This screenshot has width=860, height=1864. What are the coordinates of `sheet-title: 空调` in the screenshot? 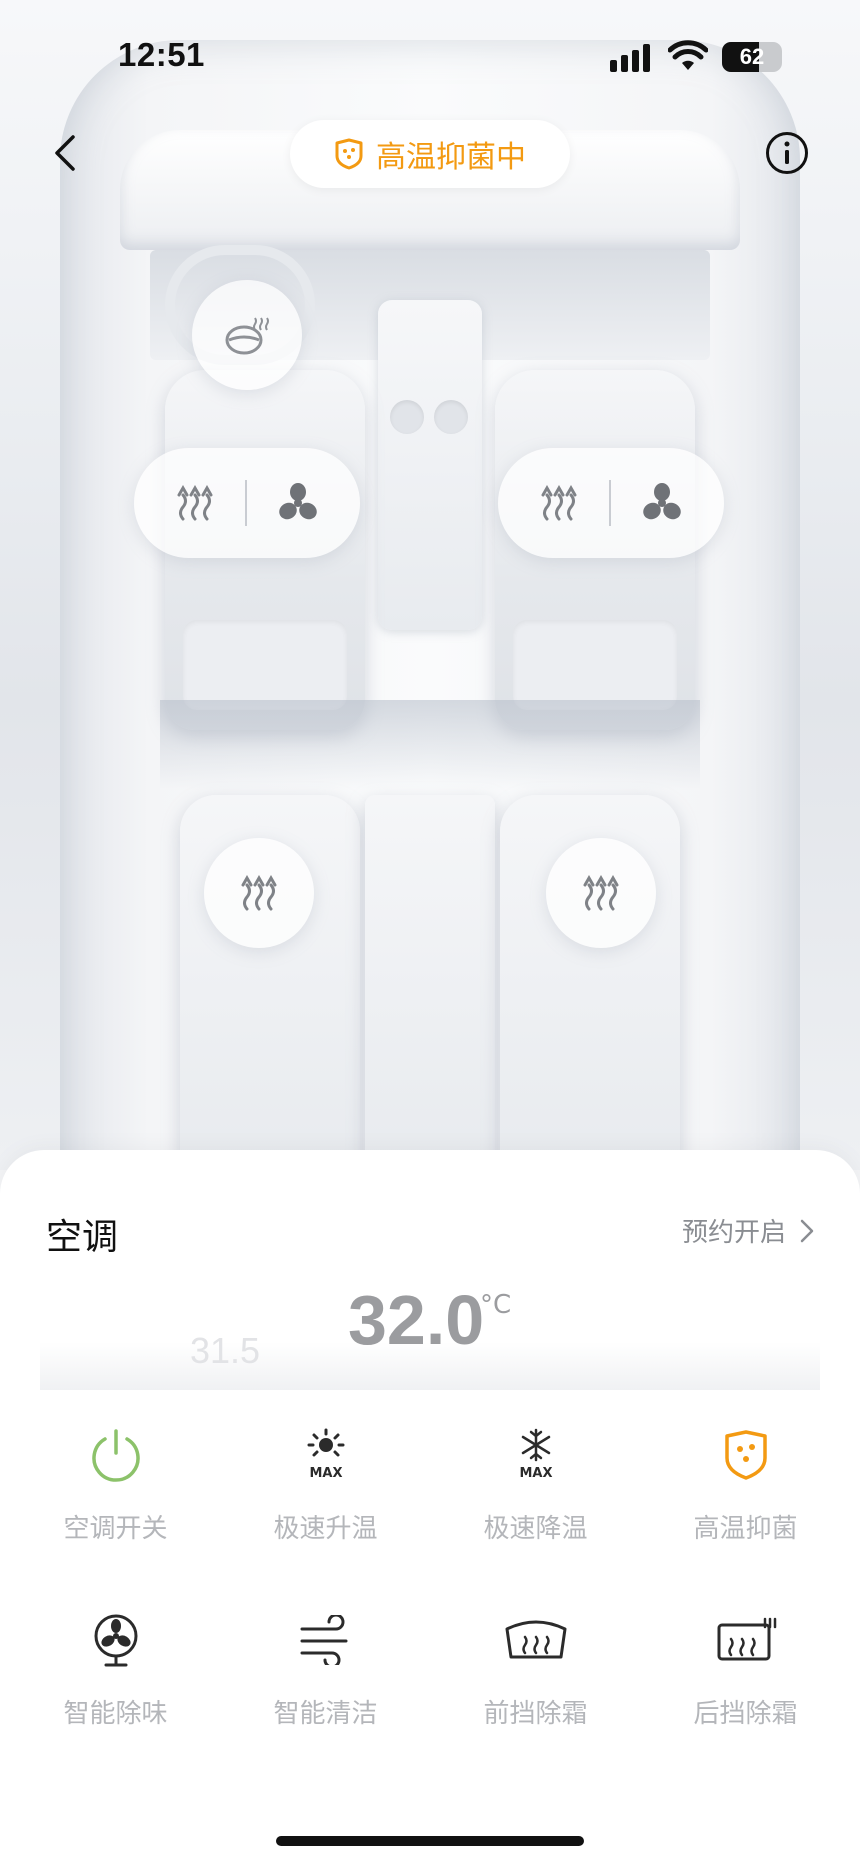 It's located at (82, 1237).